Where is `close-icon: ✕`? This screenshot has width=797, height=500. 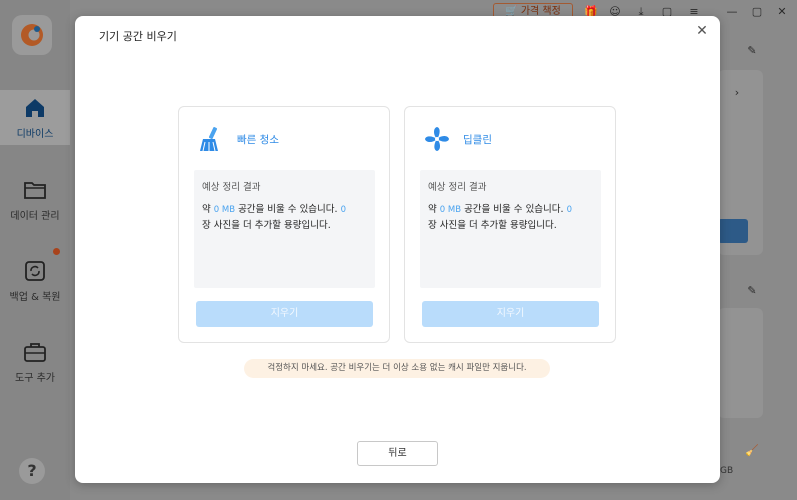 close-icon: ✕ is located at coordinates (702, 31).